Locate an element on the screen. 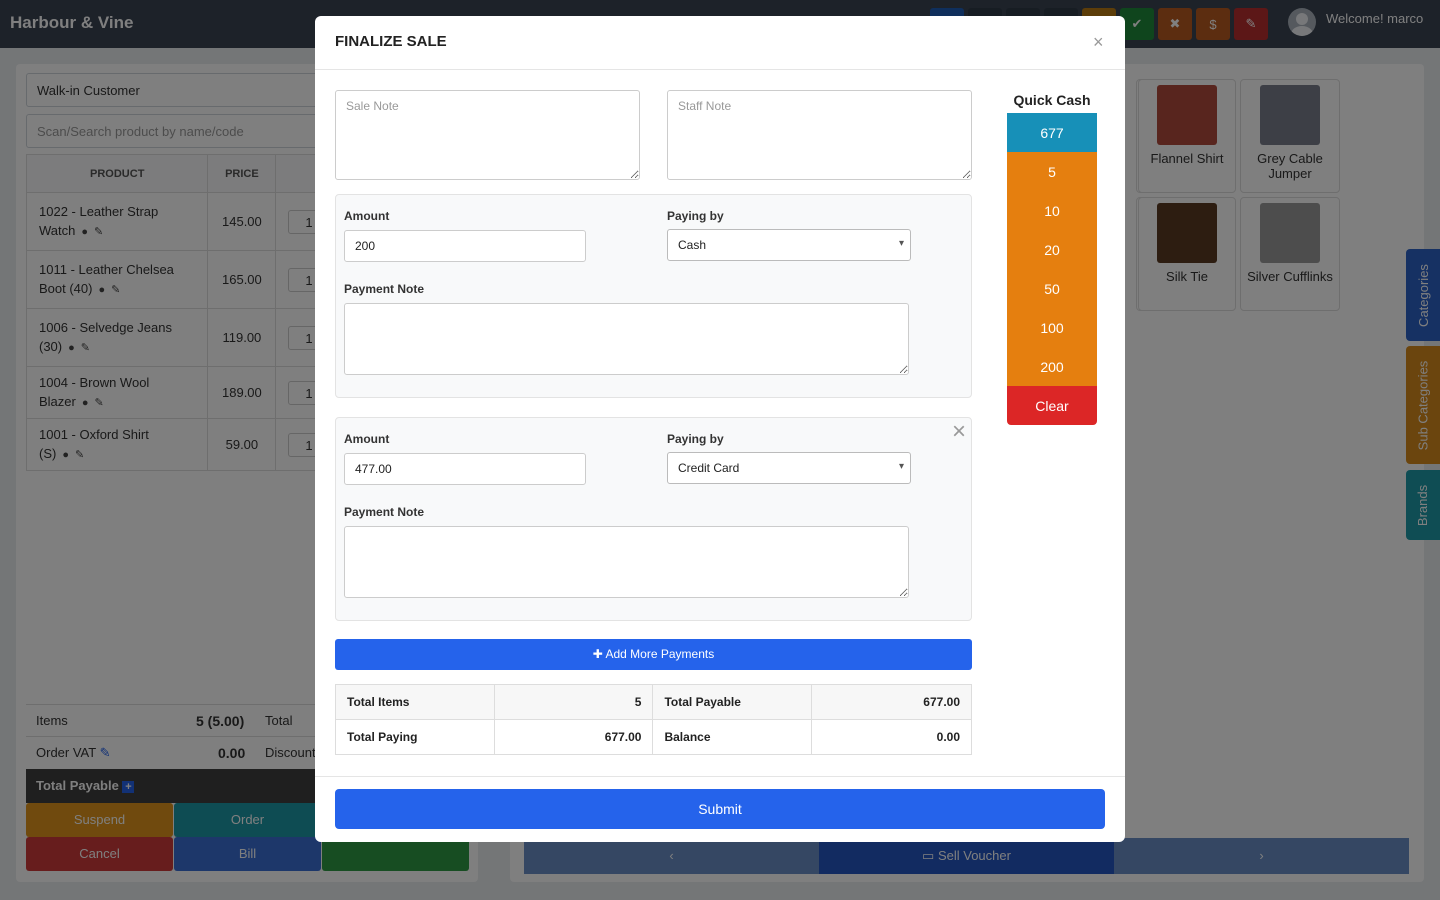 This screenshot has width=1440, height=900. submit-button: Submit is located at coordinates (720, 809).